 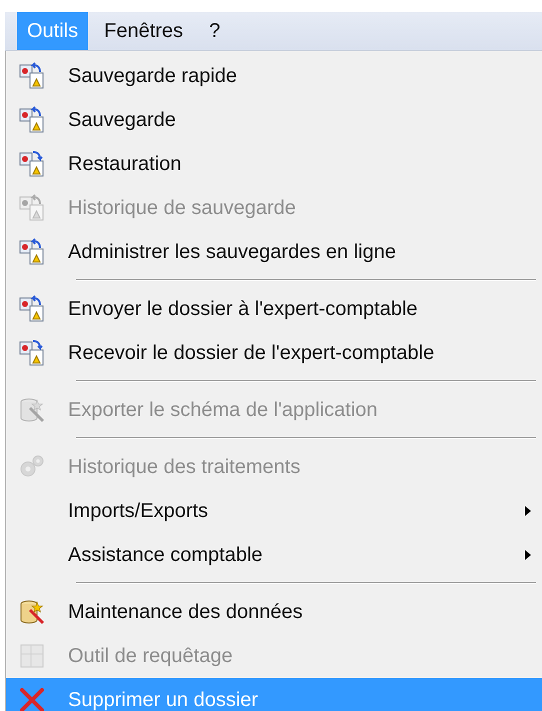 I want to click on menu-title: ?, so click(x=214, y=31).